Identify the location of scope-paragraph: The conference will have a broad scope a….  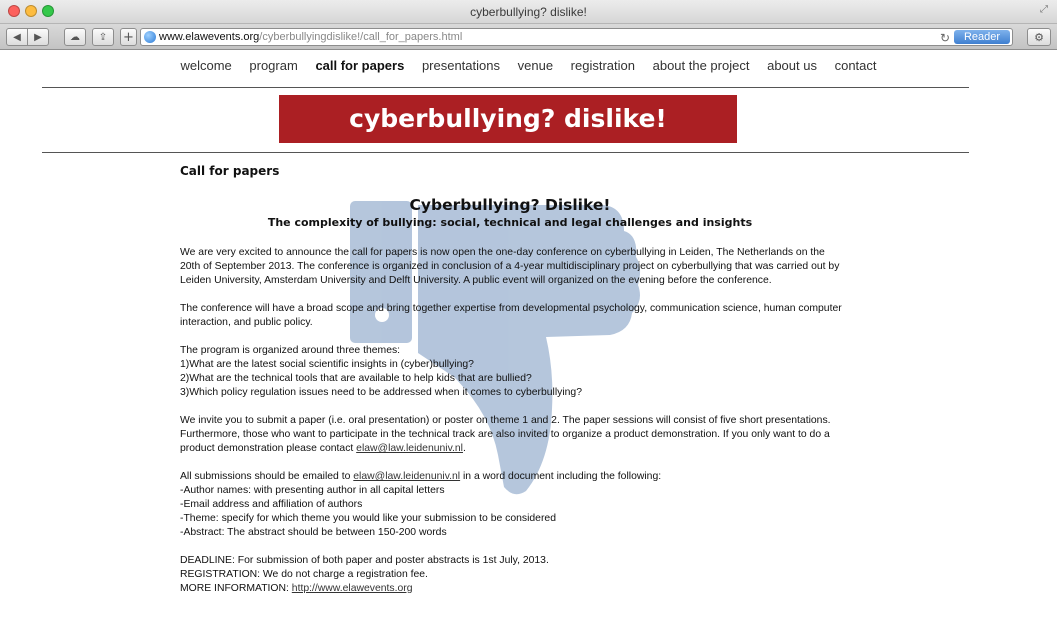
(511, 316).